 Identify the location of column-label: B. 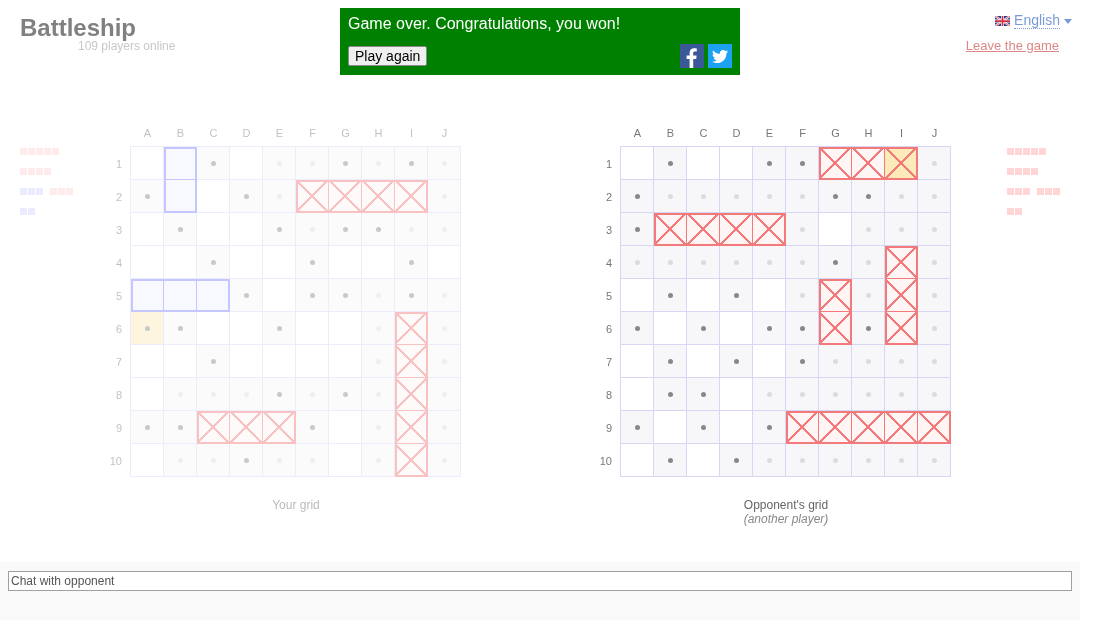
(670, 133).